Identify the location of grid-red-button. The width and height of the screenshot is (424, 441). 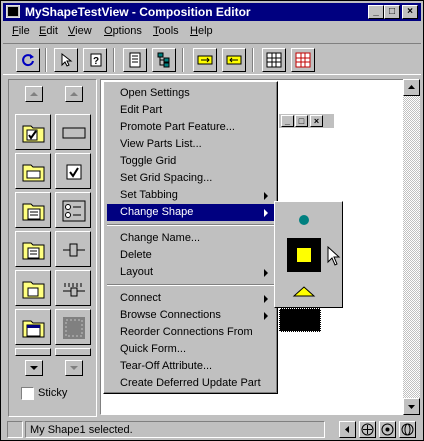
(303, 60).